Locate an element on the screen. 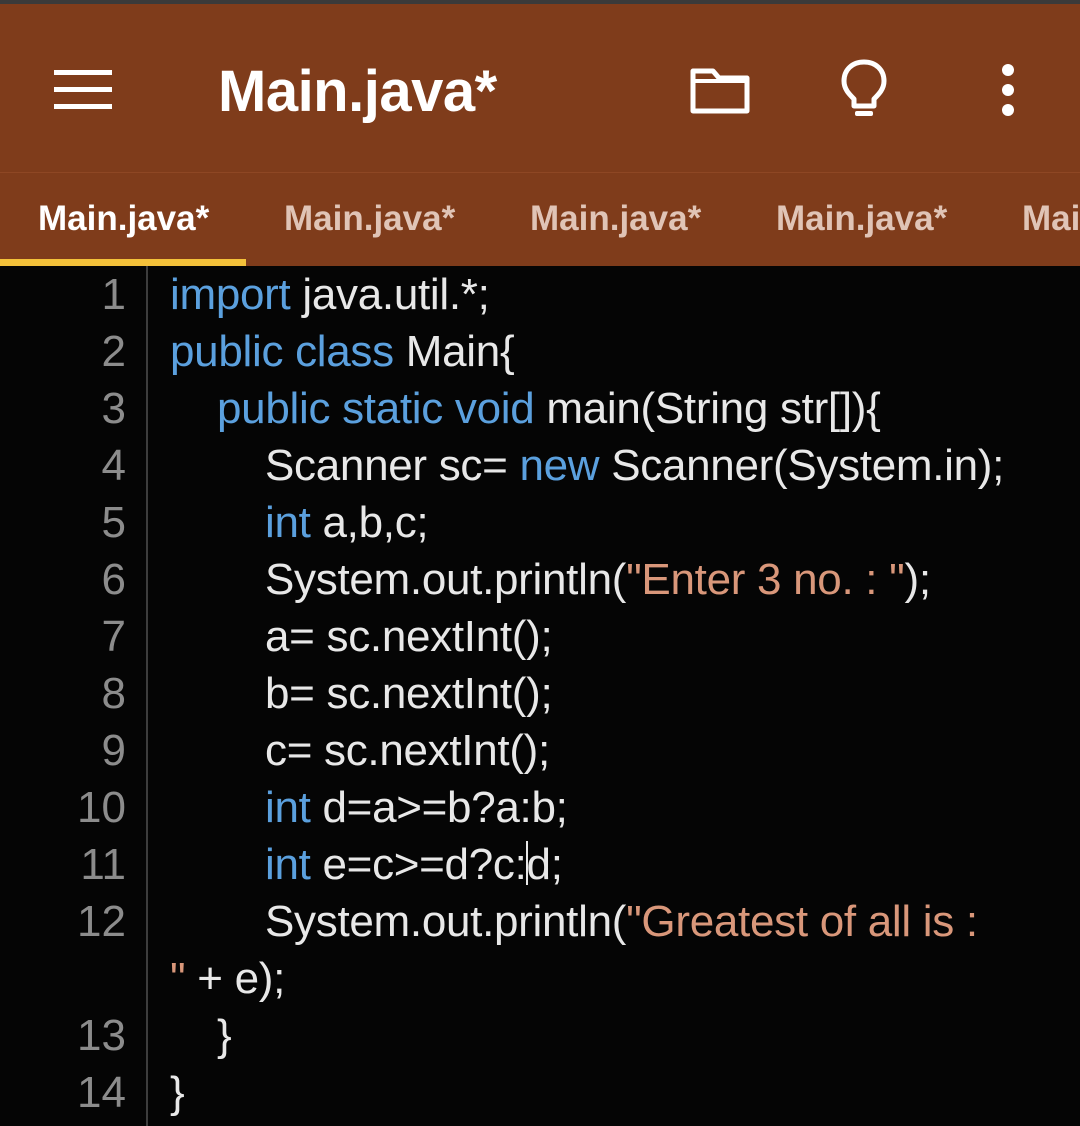  line-number: 9 is located at coordinates (113, 750).